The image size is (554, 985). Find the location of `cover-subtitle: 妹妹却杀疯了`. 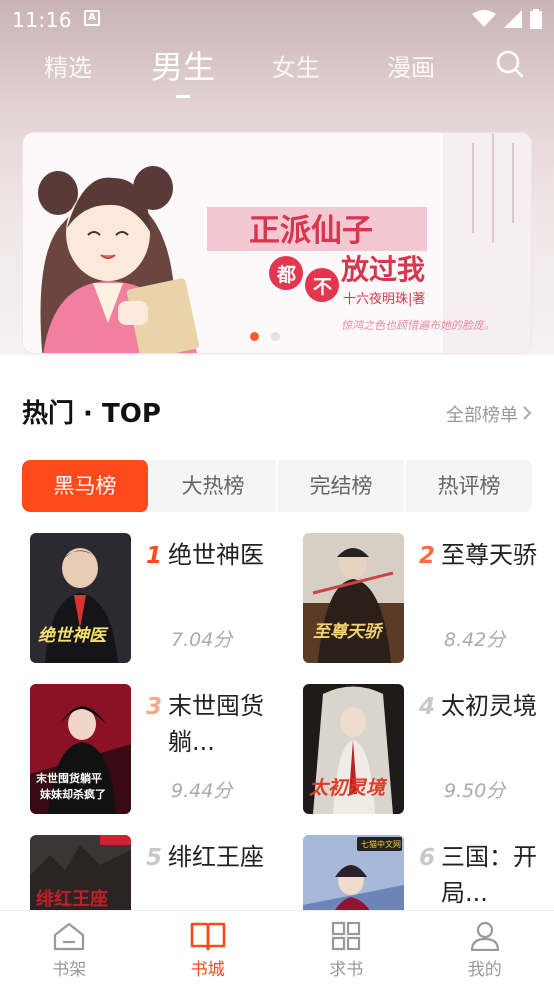

cover-subtitle: 妹妹却杀疯了 is located at coordinates (72, 794).